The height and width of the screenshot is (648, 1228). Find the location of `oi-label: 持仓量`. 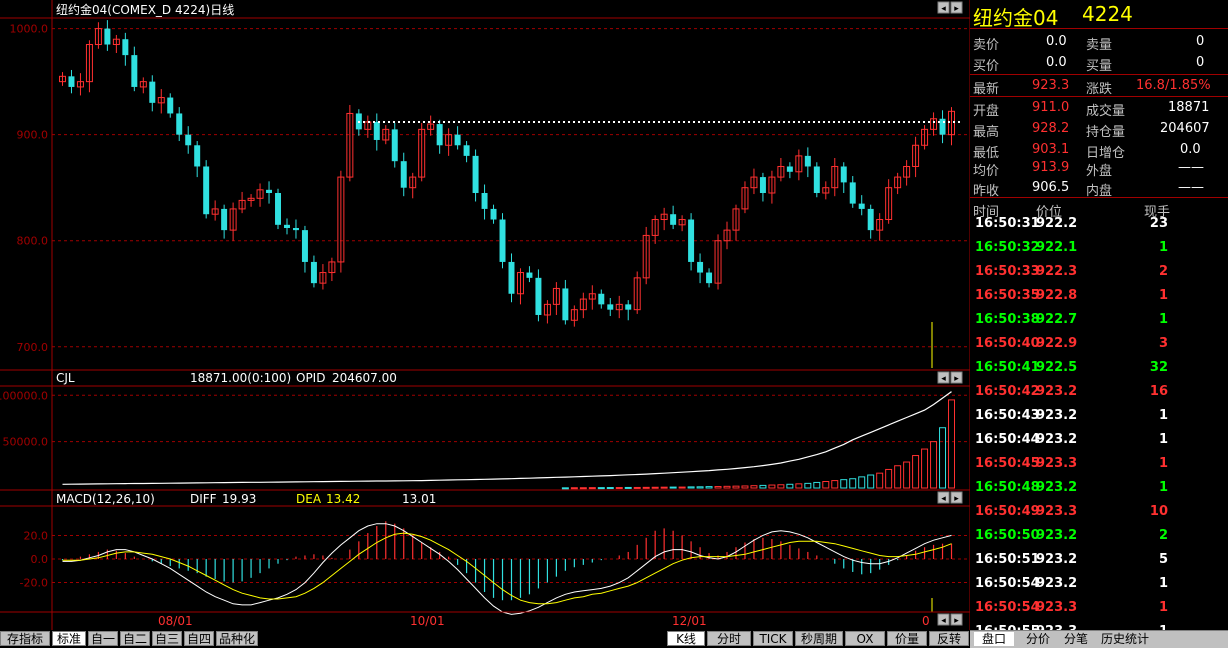

oi-label: 持仓量 is located at coordinates (1106, 132).